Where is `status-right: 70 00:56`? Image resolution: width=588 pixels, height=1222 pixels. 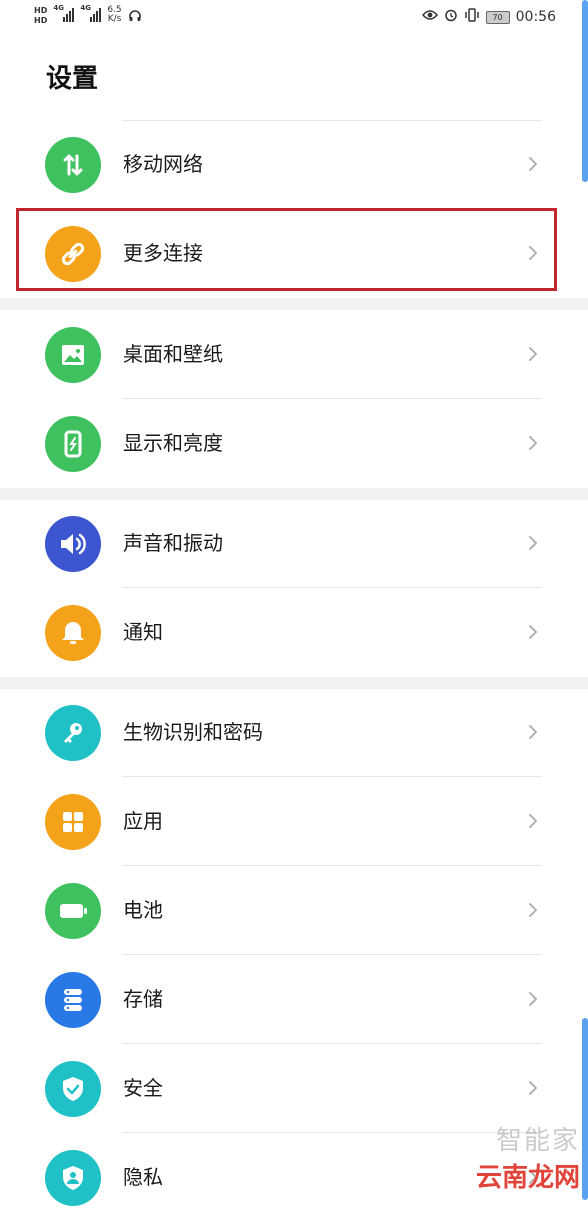 status-right: 70 00:56 is located at coordinates (488, 17).